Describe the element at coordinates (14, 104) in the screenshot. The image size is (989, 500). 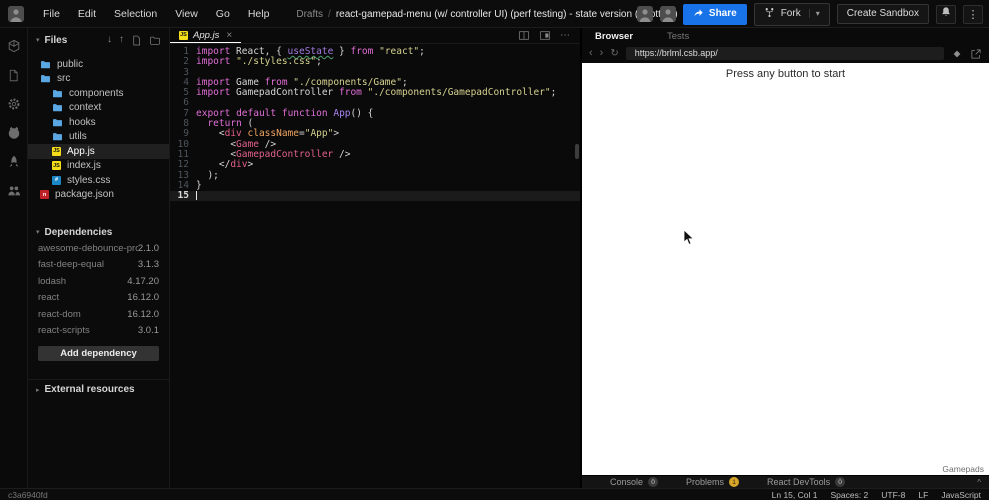
I see `activity-settings-button` at that location.